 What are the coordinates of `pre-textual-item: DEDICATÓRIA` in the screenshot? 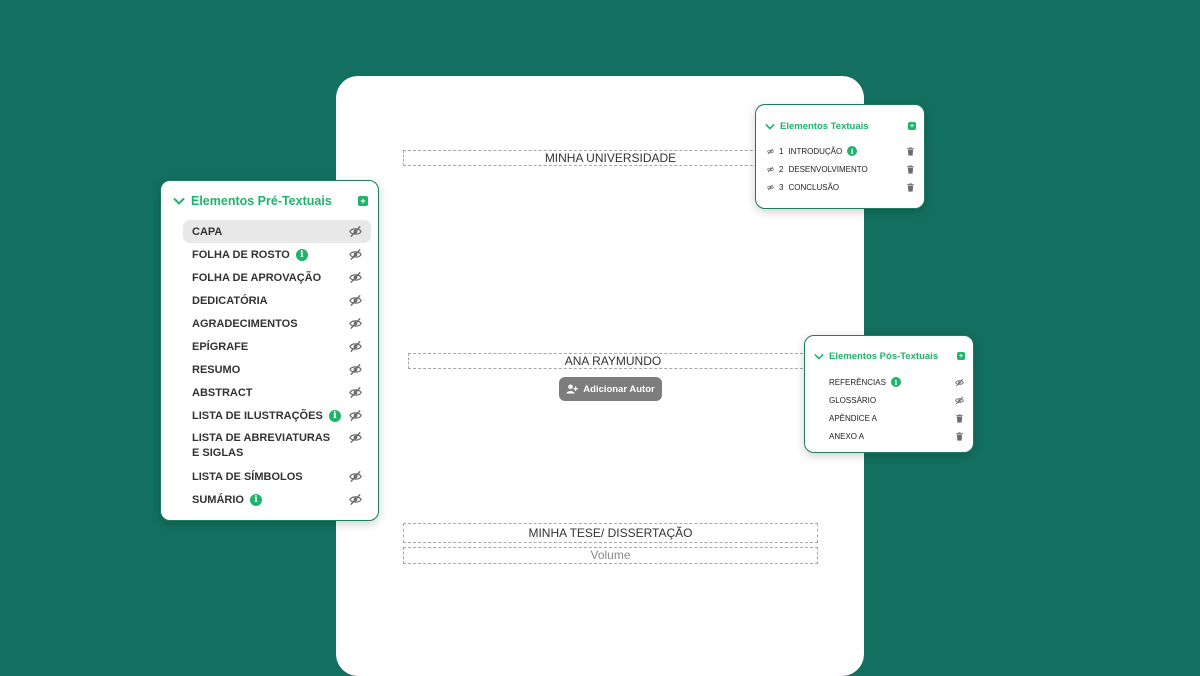 It's located at (277, 300).